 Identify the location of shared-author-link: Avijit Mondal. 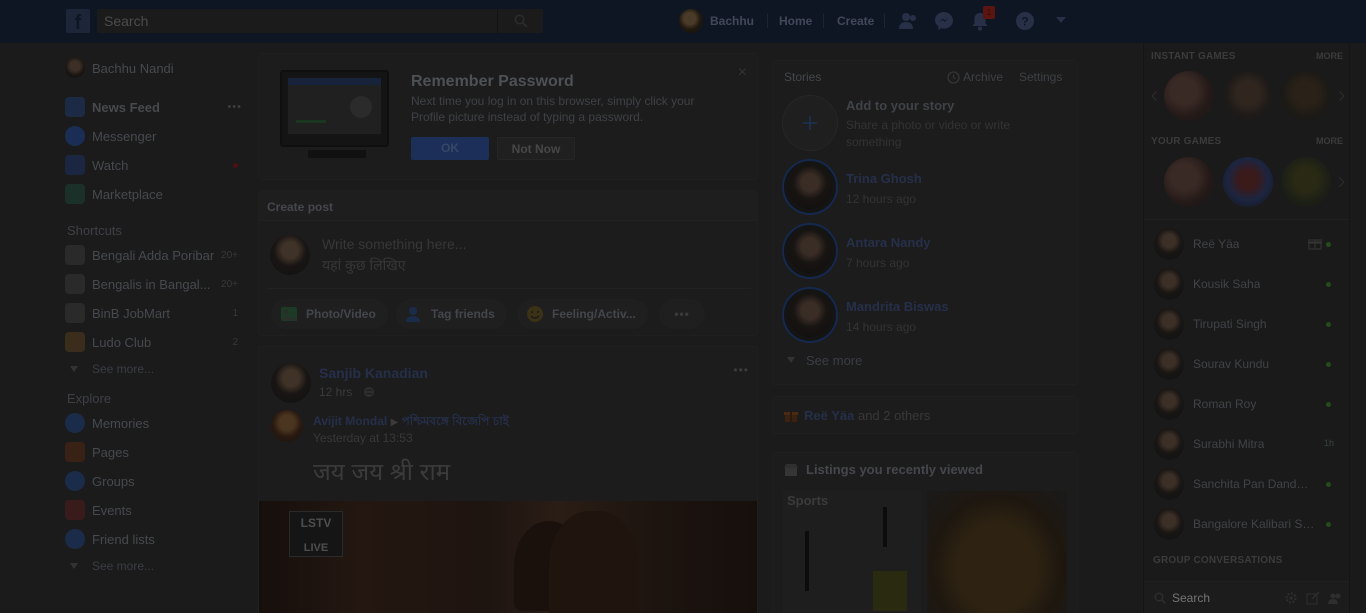
(350, 421).